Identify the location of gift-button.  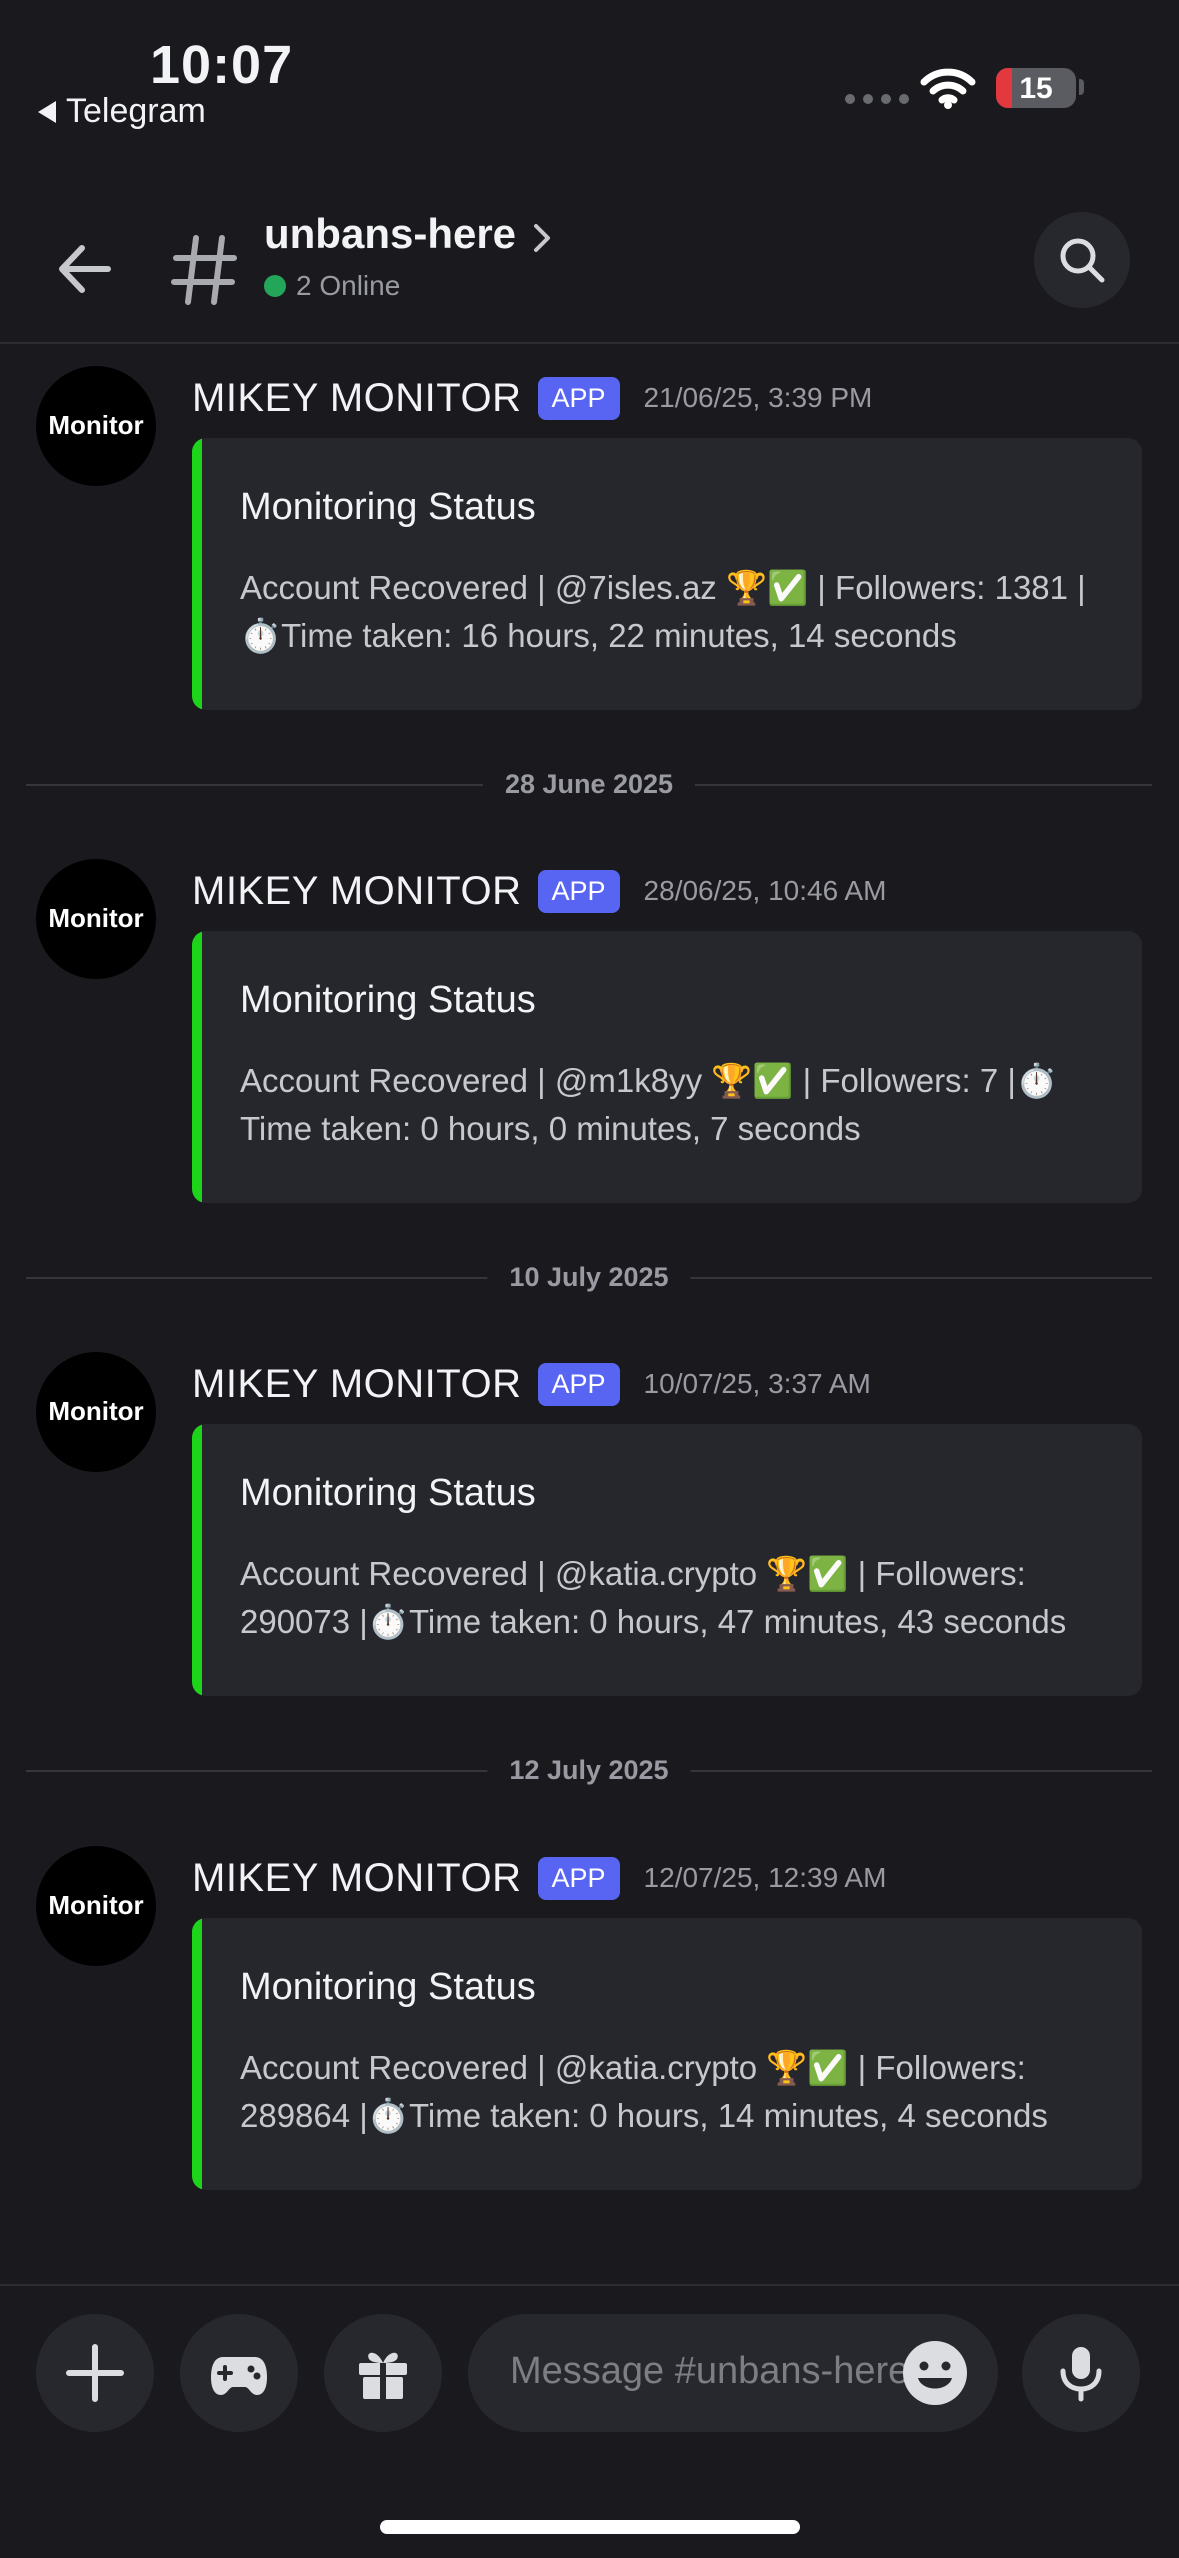
(383, 2373).